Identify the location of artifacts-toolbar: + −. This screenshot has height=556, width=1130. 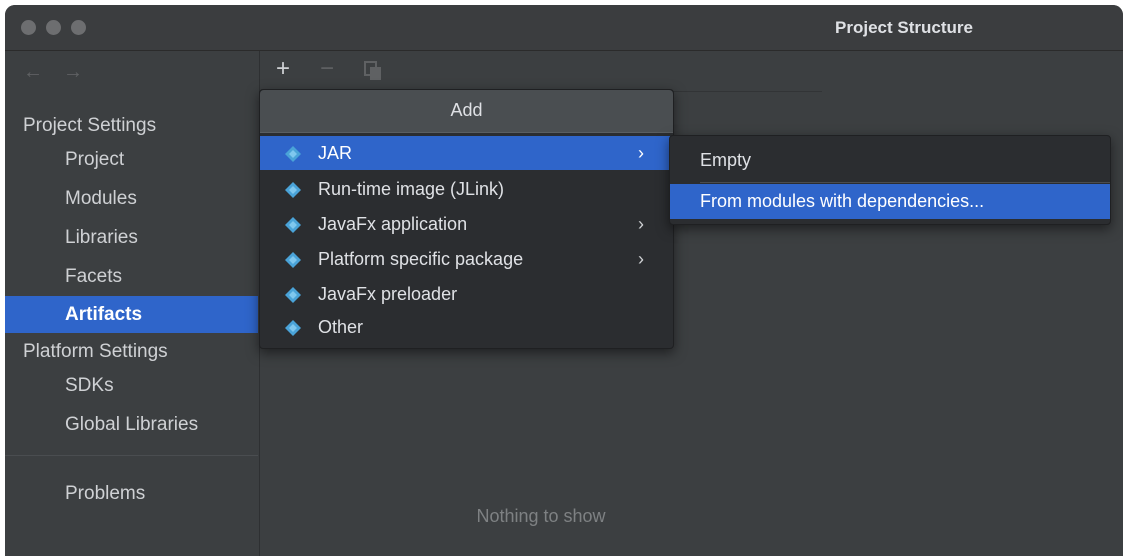
(541, 71).